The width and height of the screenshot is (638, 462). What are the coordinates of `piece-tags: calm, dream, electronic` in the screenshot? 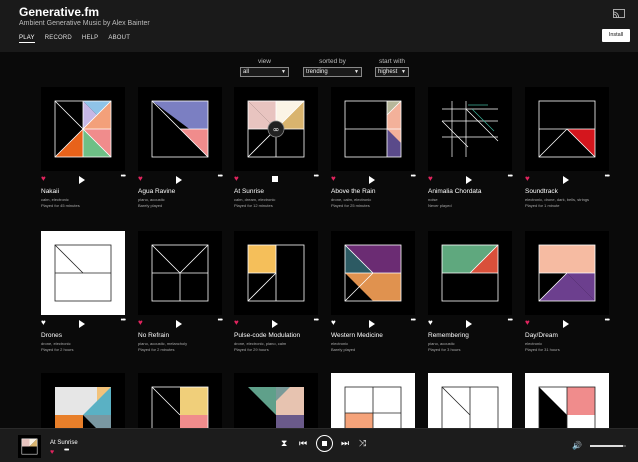 It's located at (255, 199).